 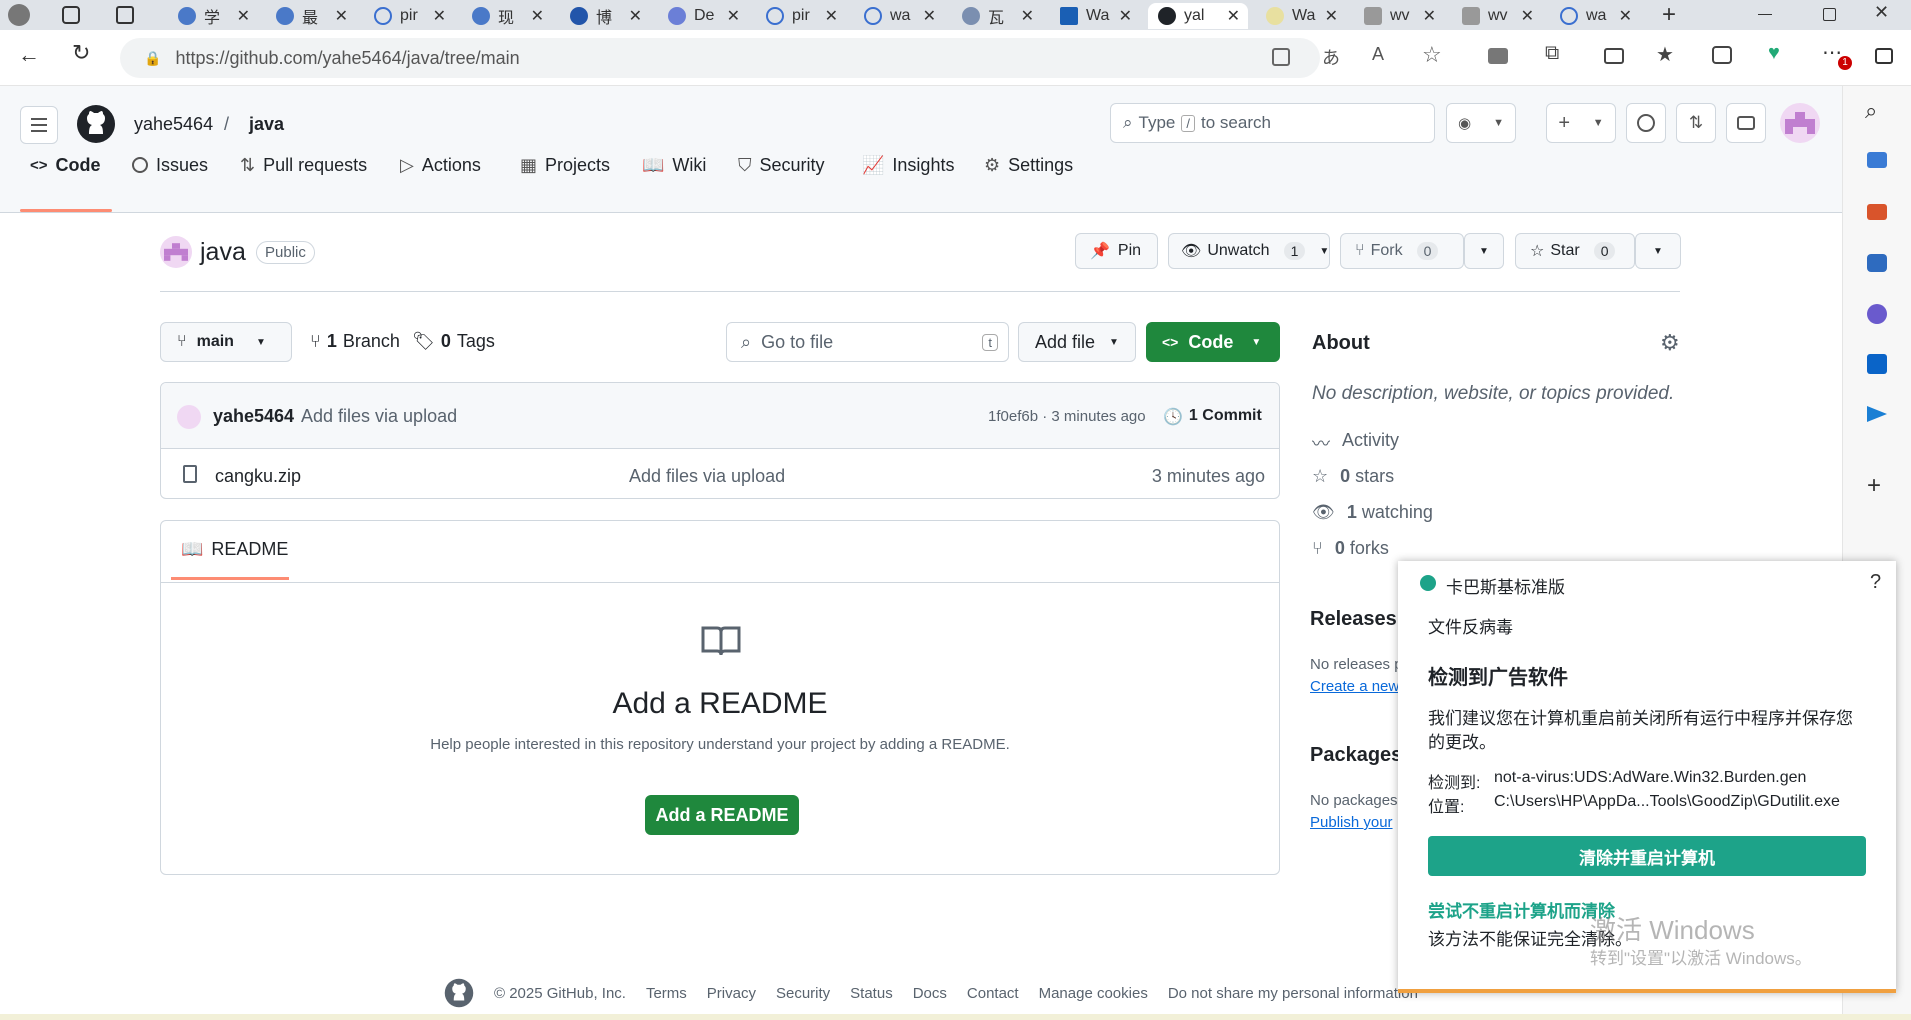 I want to click on repo-link: java, so click(x=266, y=124).